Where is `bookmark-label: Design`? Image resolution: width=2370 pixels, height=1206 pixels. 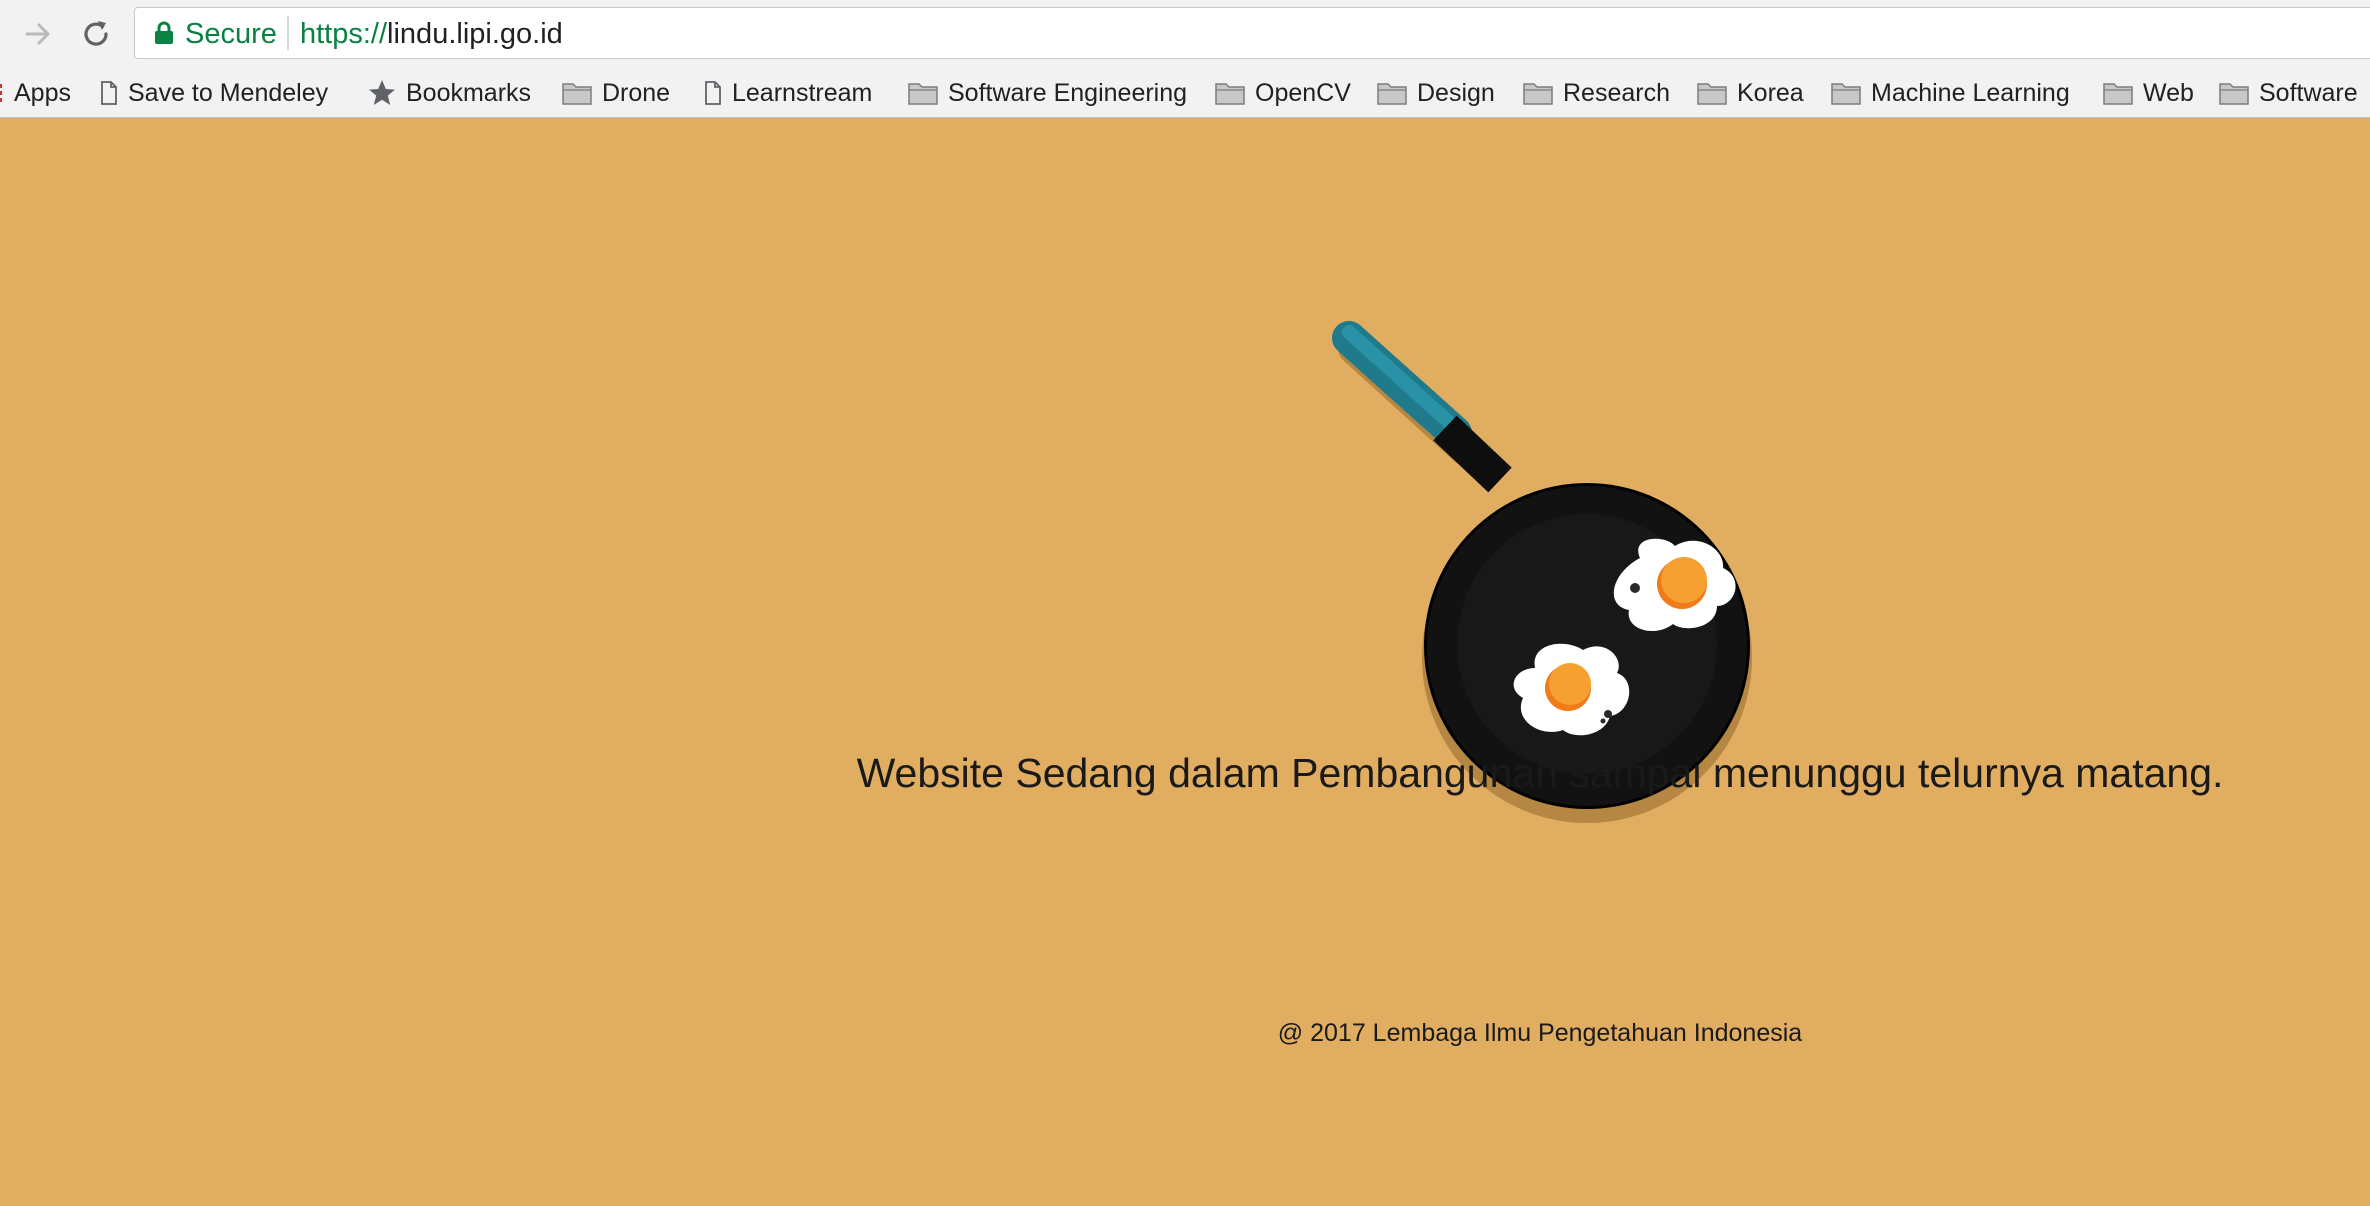 bookmark-label: Design is located at coordinates (1456, 92).